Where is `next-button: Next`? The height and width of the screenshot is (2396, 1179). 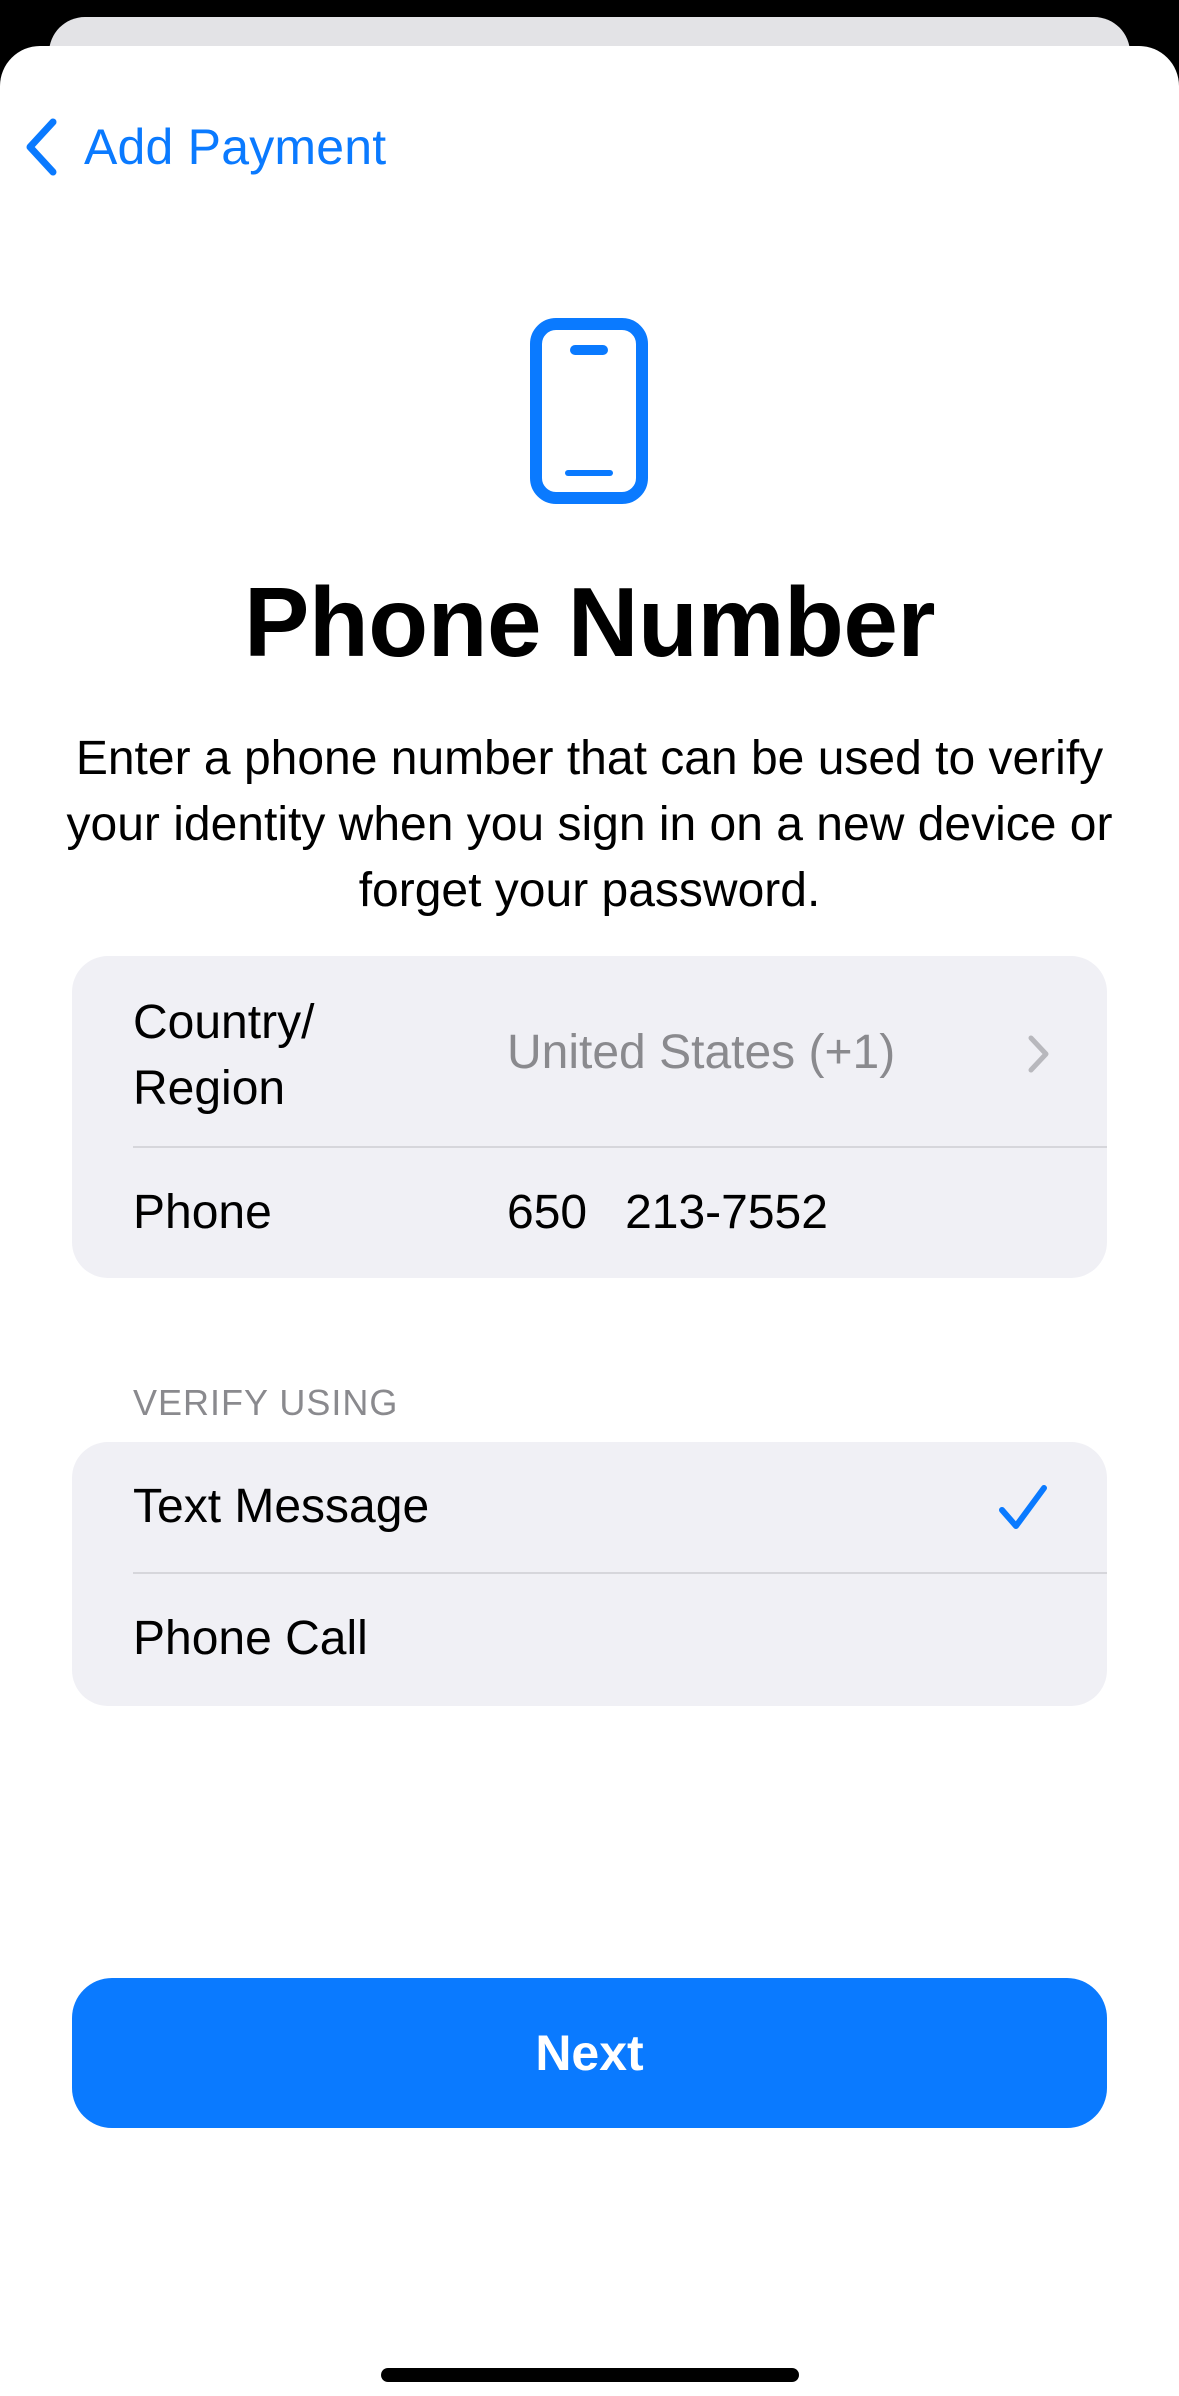 next-button: Next is located at coordinates (589, 2053).